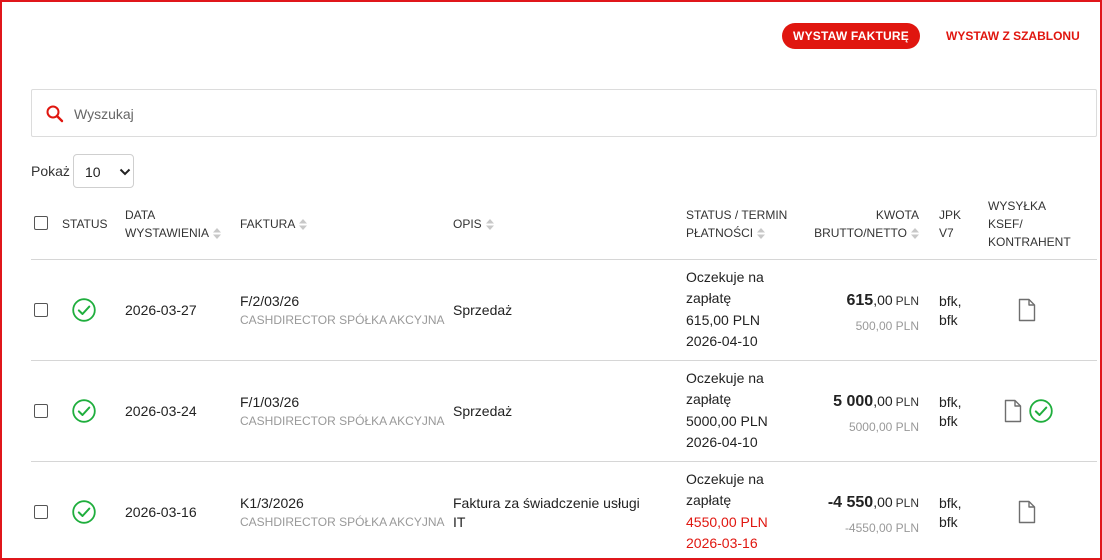  I want to click on th-invoice-label: FAKTURA, so click(268, 224).